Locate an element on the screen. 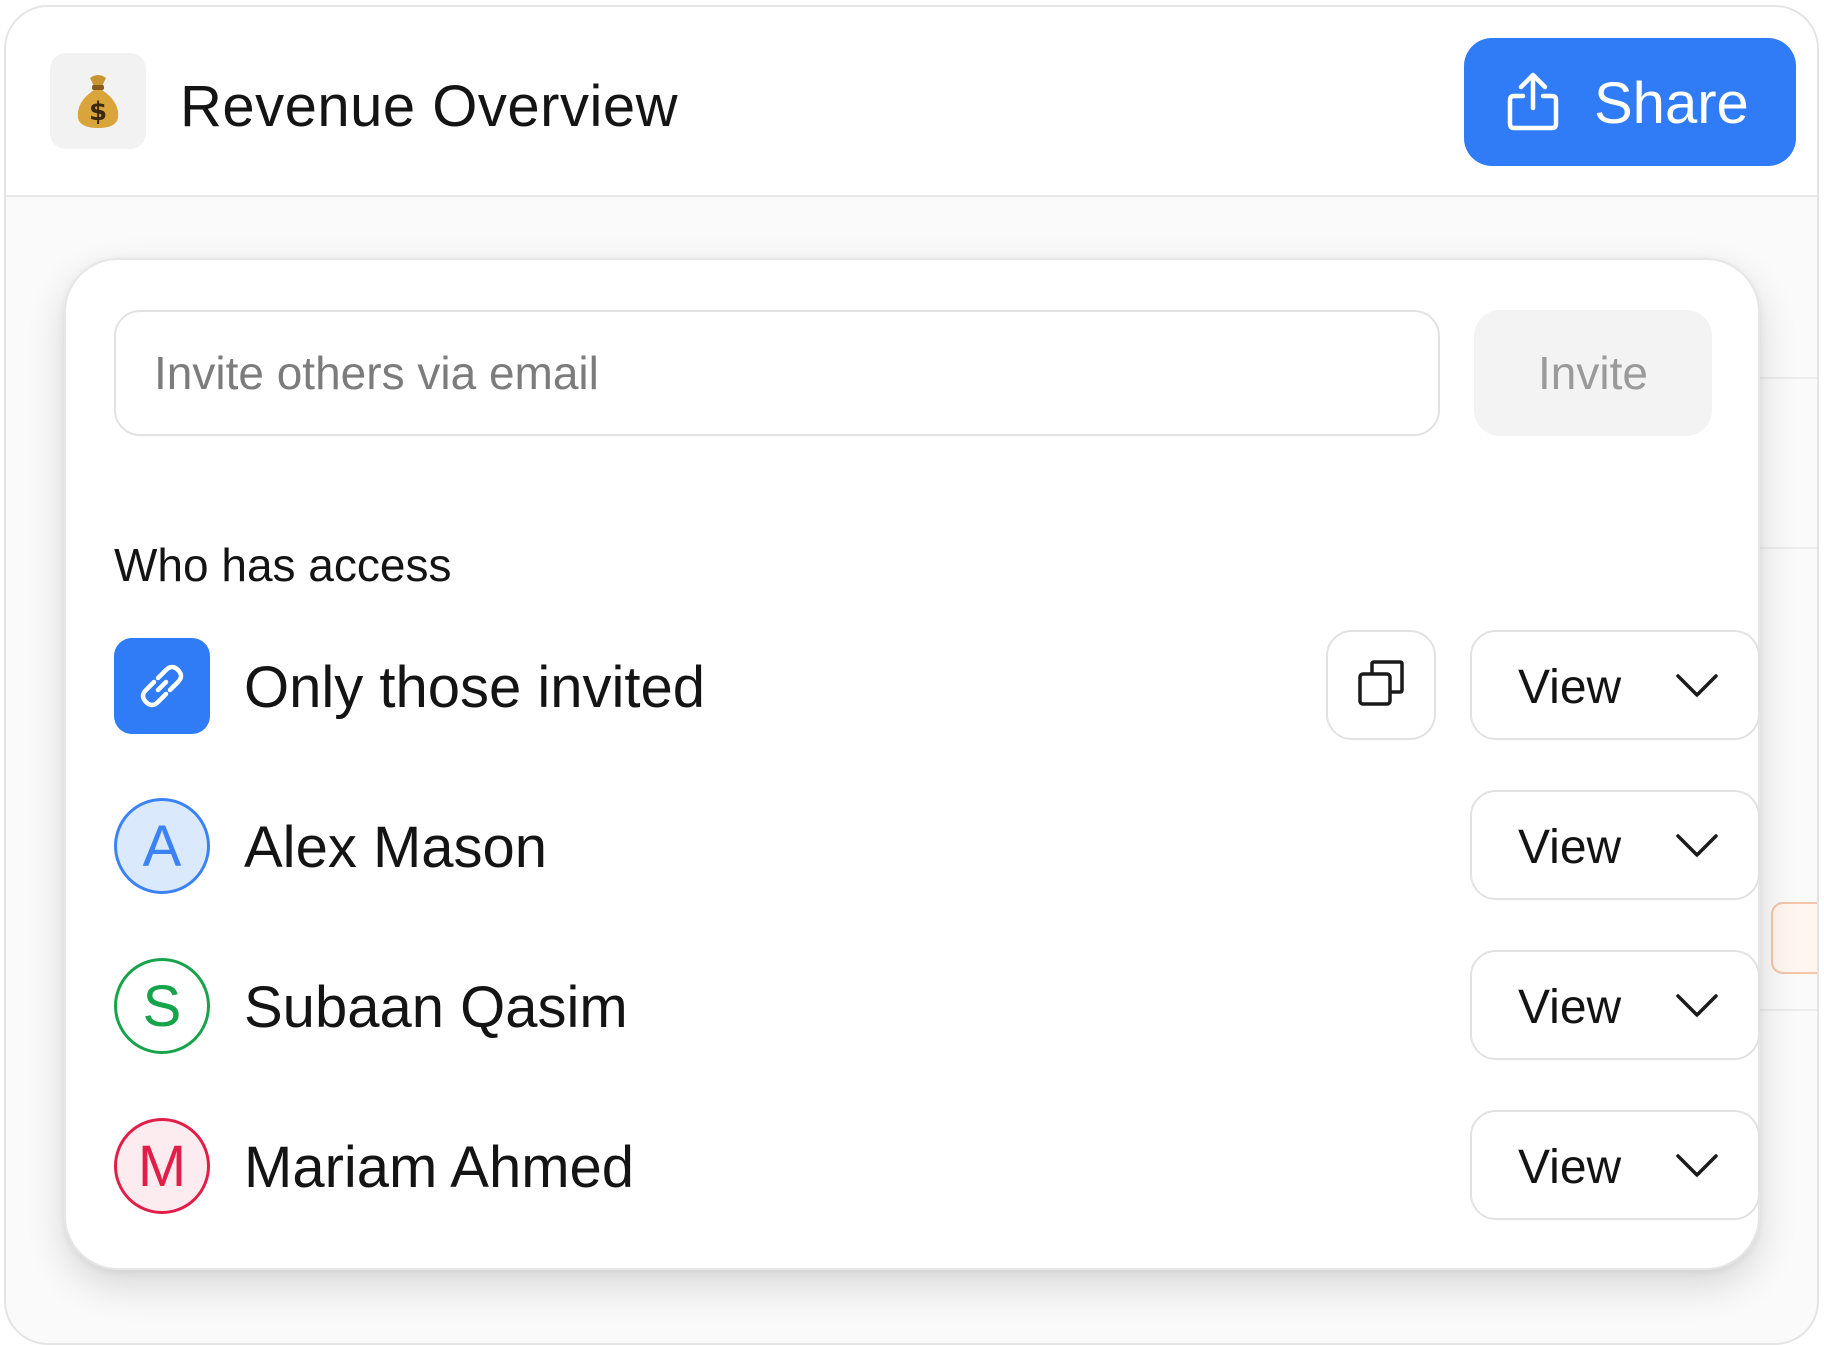 This screenshot has height=1345, width=1824. background-chart-chip is located at coordinates (1794, 938).